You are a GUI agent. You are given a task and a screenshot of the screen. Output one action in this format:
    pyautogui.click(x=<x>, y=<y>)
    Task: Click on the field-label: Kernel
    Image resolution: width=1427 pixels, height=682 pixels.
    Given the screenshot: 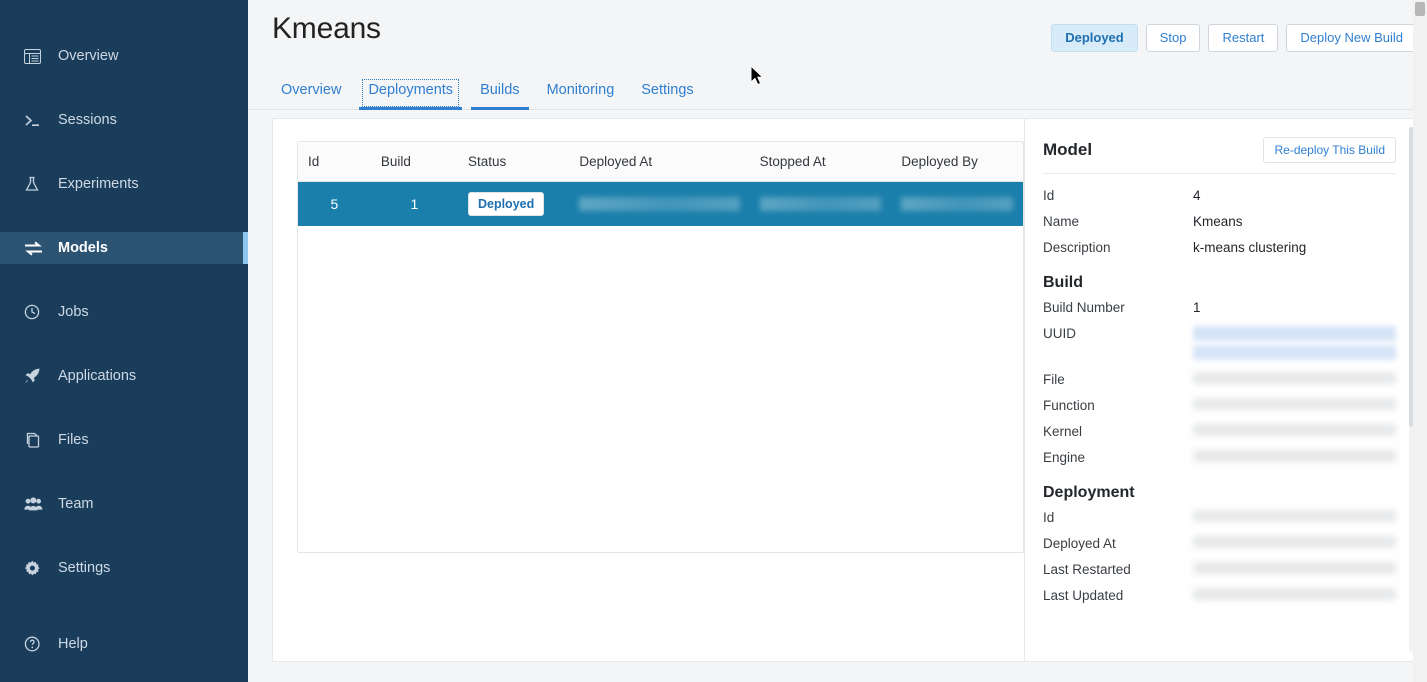 What is the action you would take?
    pyautogui.click(x=1063, y=431)
    